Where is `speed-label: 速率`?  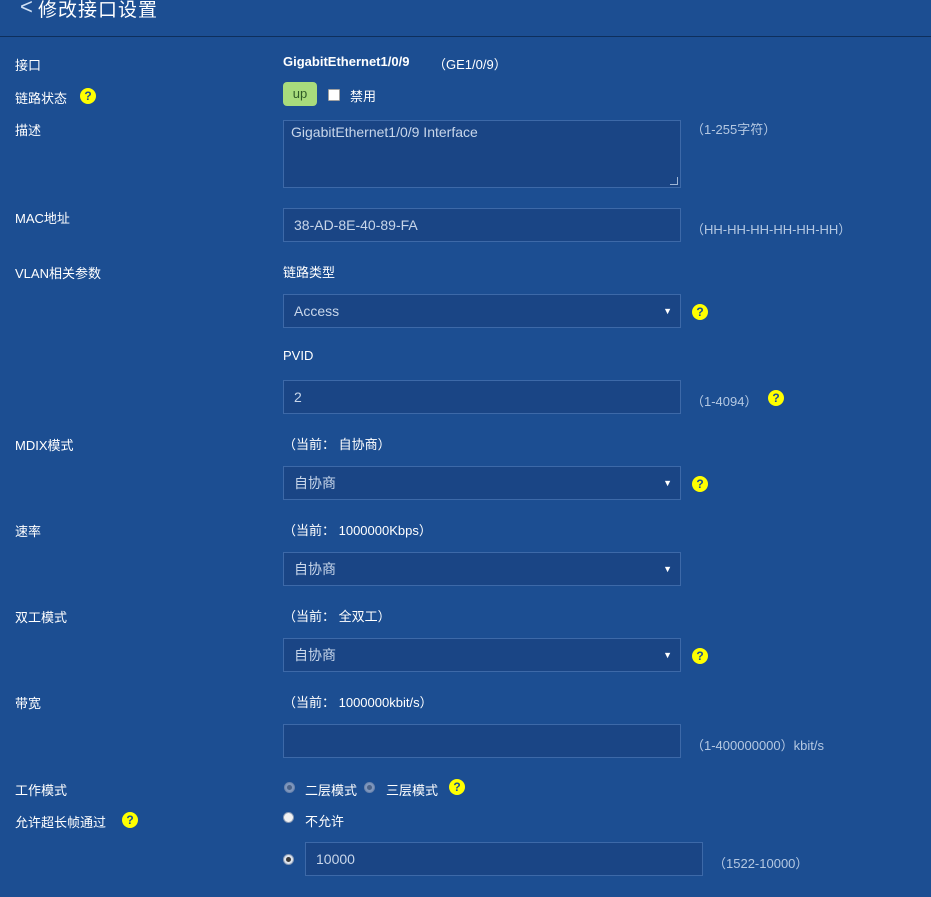 speed-label: 速率 is located at coordinates (28, 531).